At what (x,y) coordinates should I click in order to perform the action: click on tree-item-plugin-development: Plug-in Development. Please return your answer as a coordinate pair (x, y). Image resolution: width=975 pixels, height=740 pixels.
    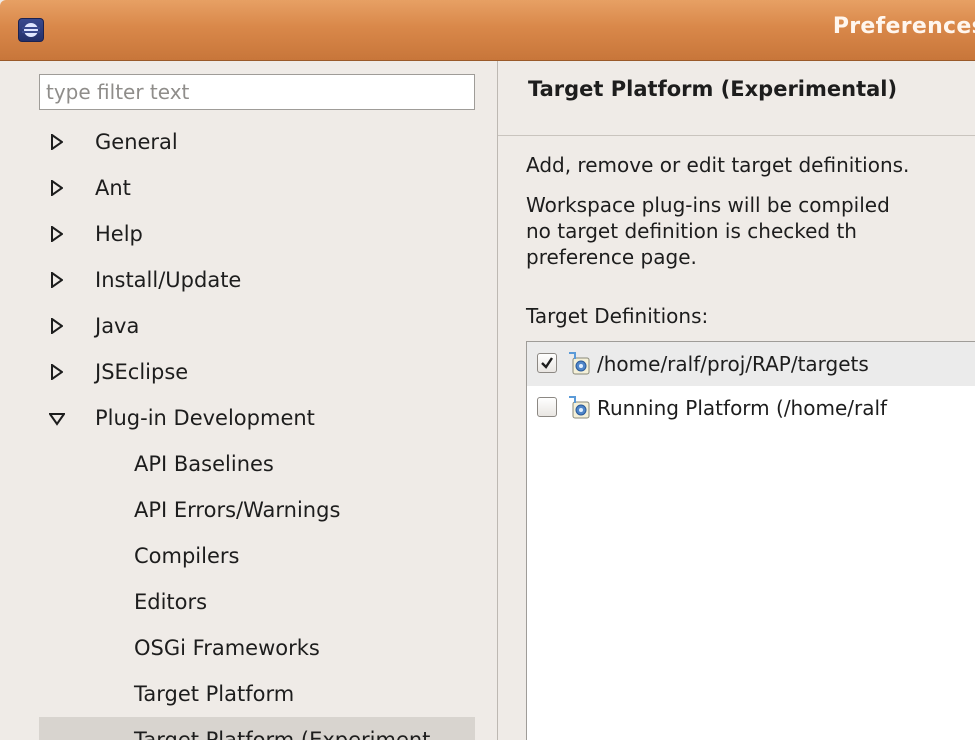
    Looking at the image, I should click on (257, 418).